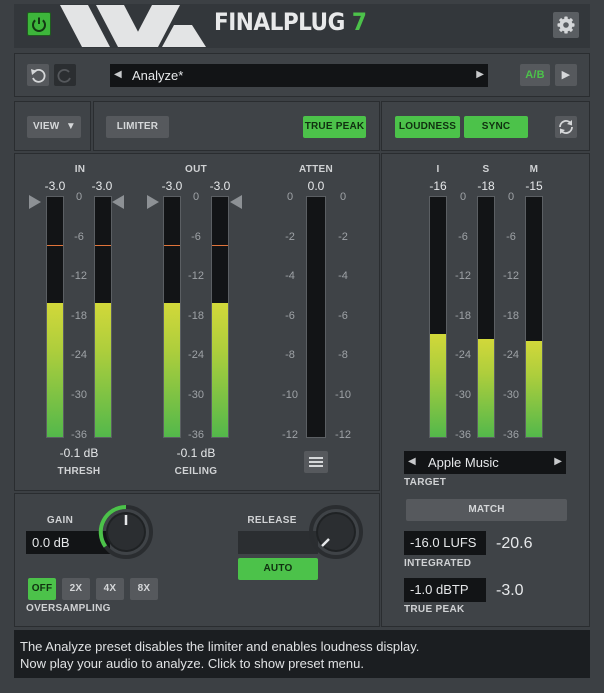 The height and width of the screenshot is (693, 604). What do you see at coordinates (343, 197) in the screenshot?
I see `atten-scale-right-tick: 0` at bounding box center [343, 197].